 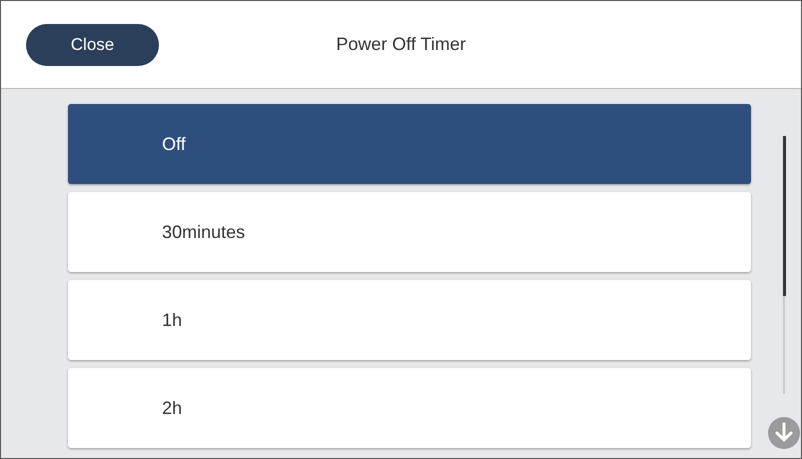 What do you see at coordinates (409, 408) in the screenshot?
I see `option-item: 2h` at bounding box center [409, 408].